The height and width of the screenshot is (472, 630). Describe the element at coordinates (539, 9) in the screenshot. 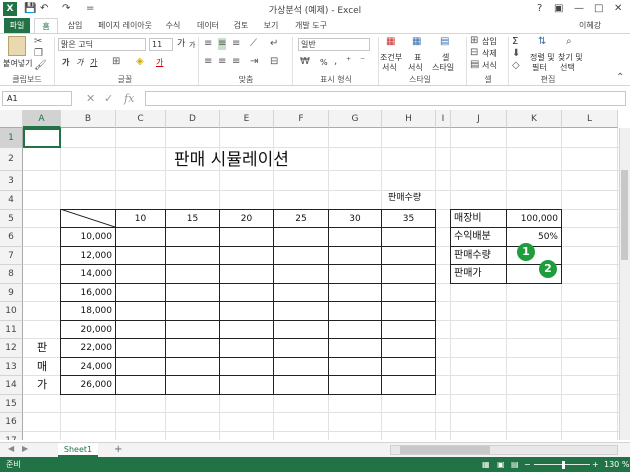

I see `help-icon: ?` at that location.